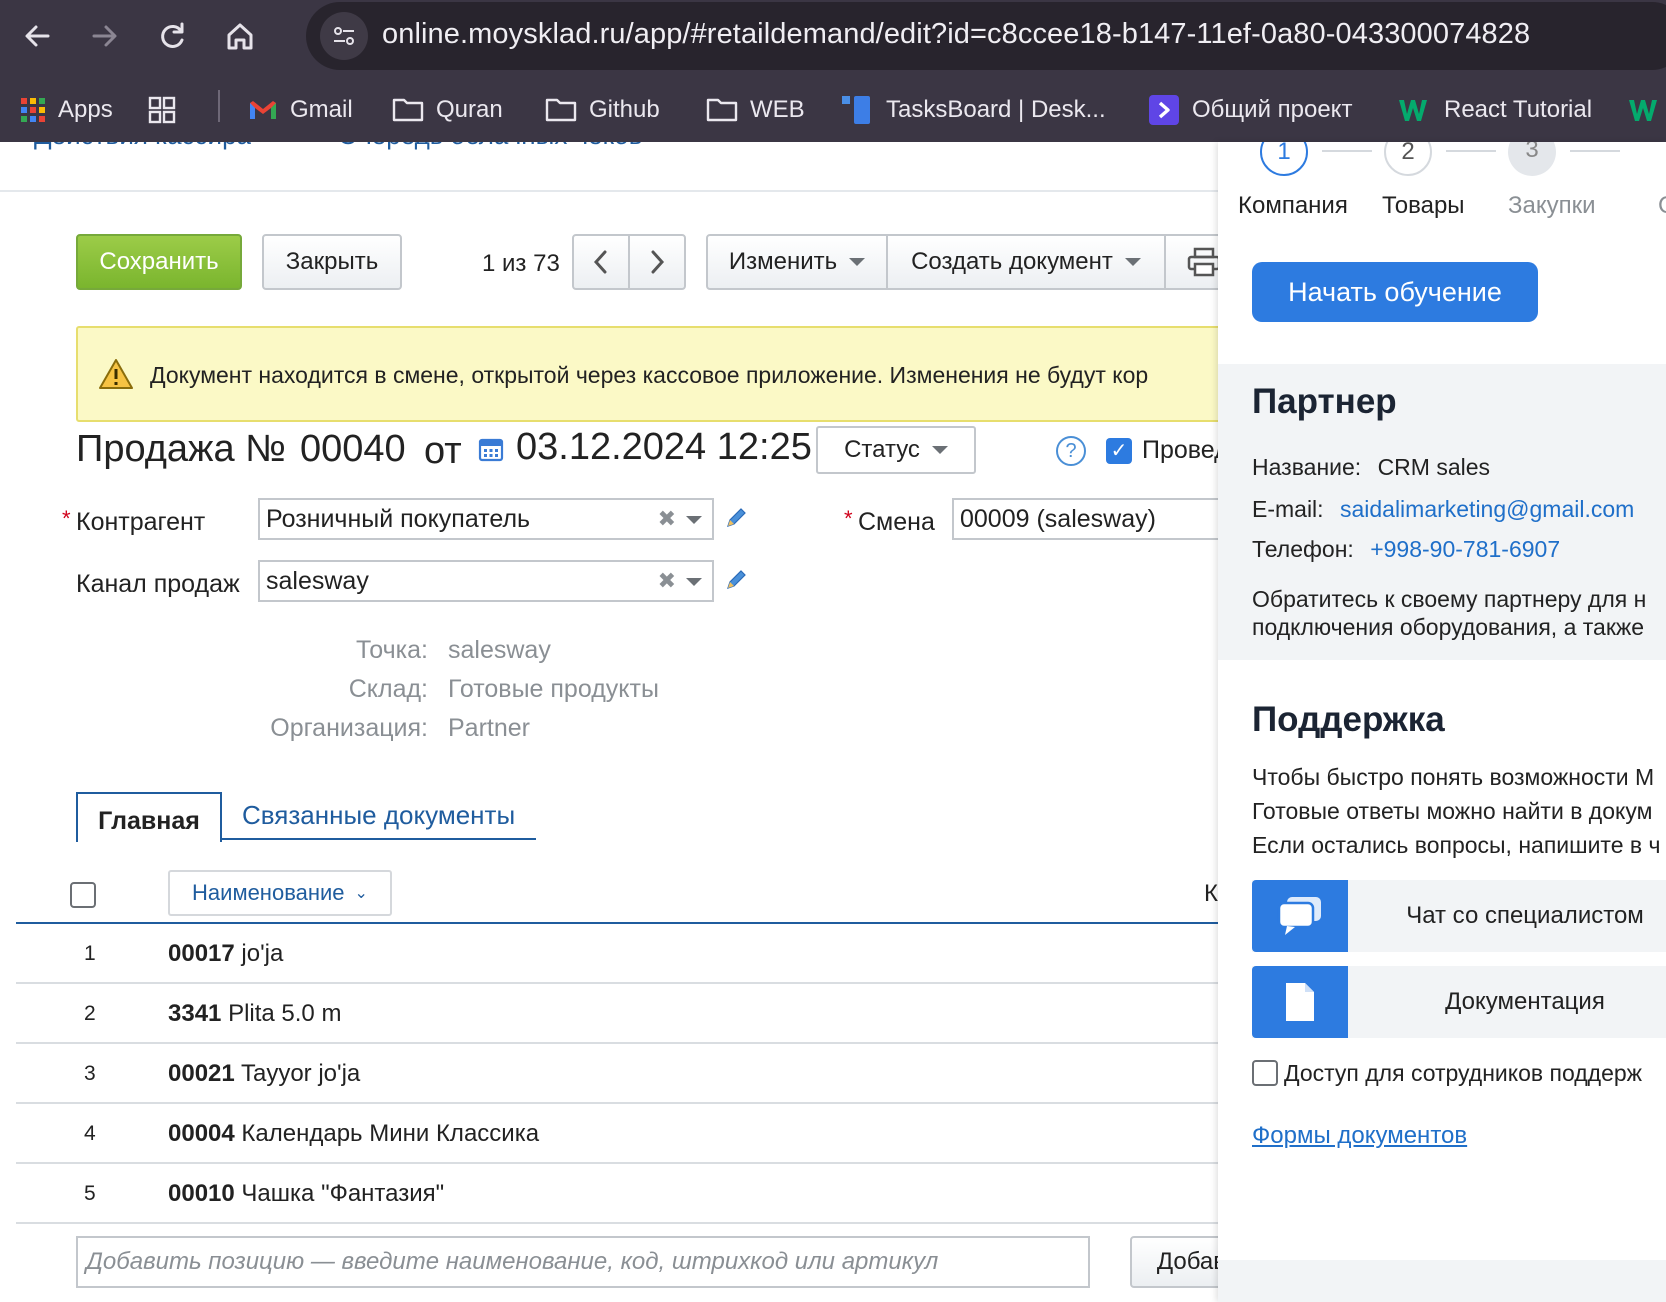 The height and width of the screenshot is (1302, 1666). What do you see at coordinates (159, 262) in the screenshot?
I see `save-button: Сохранить` at bounding box center [159, 262].